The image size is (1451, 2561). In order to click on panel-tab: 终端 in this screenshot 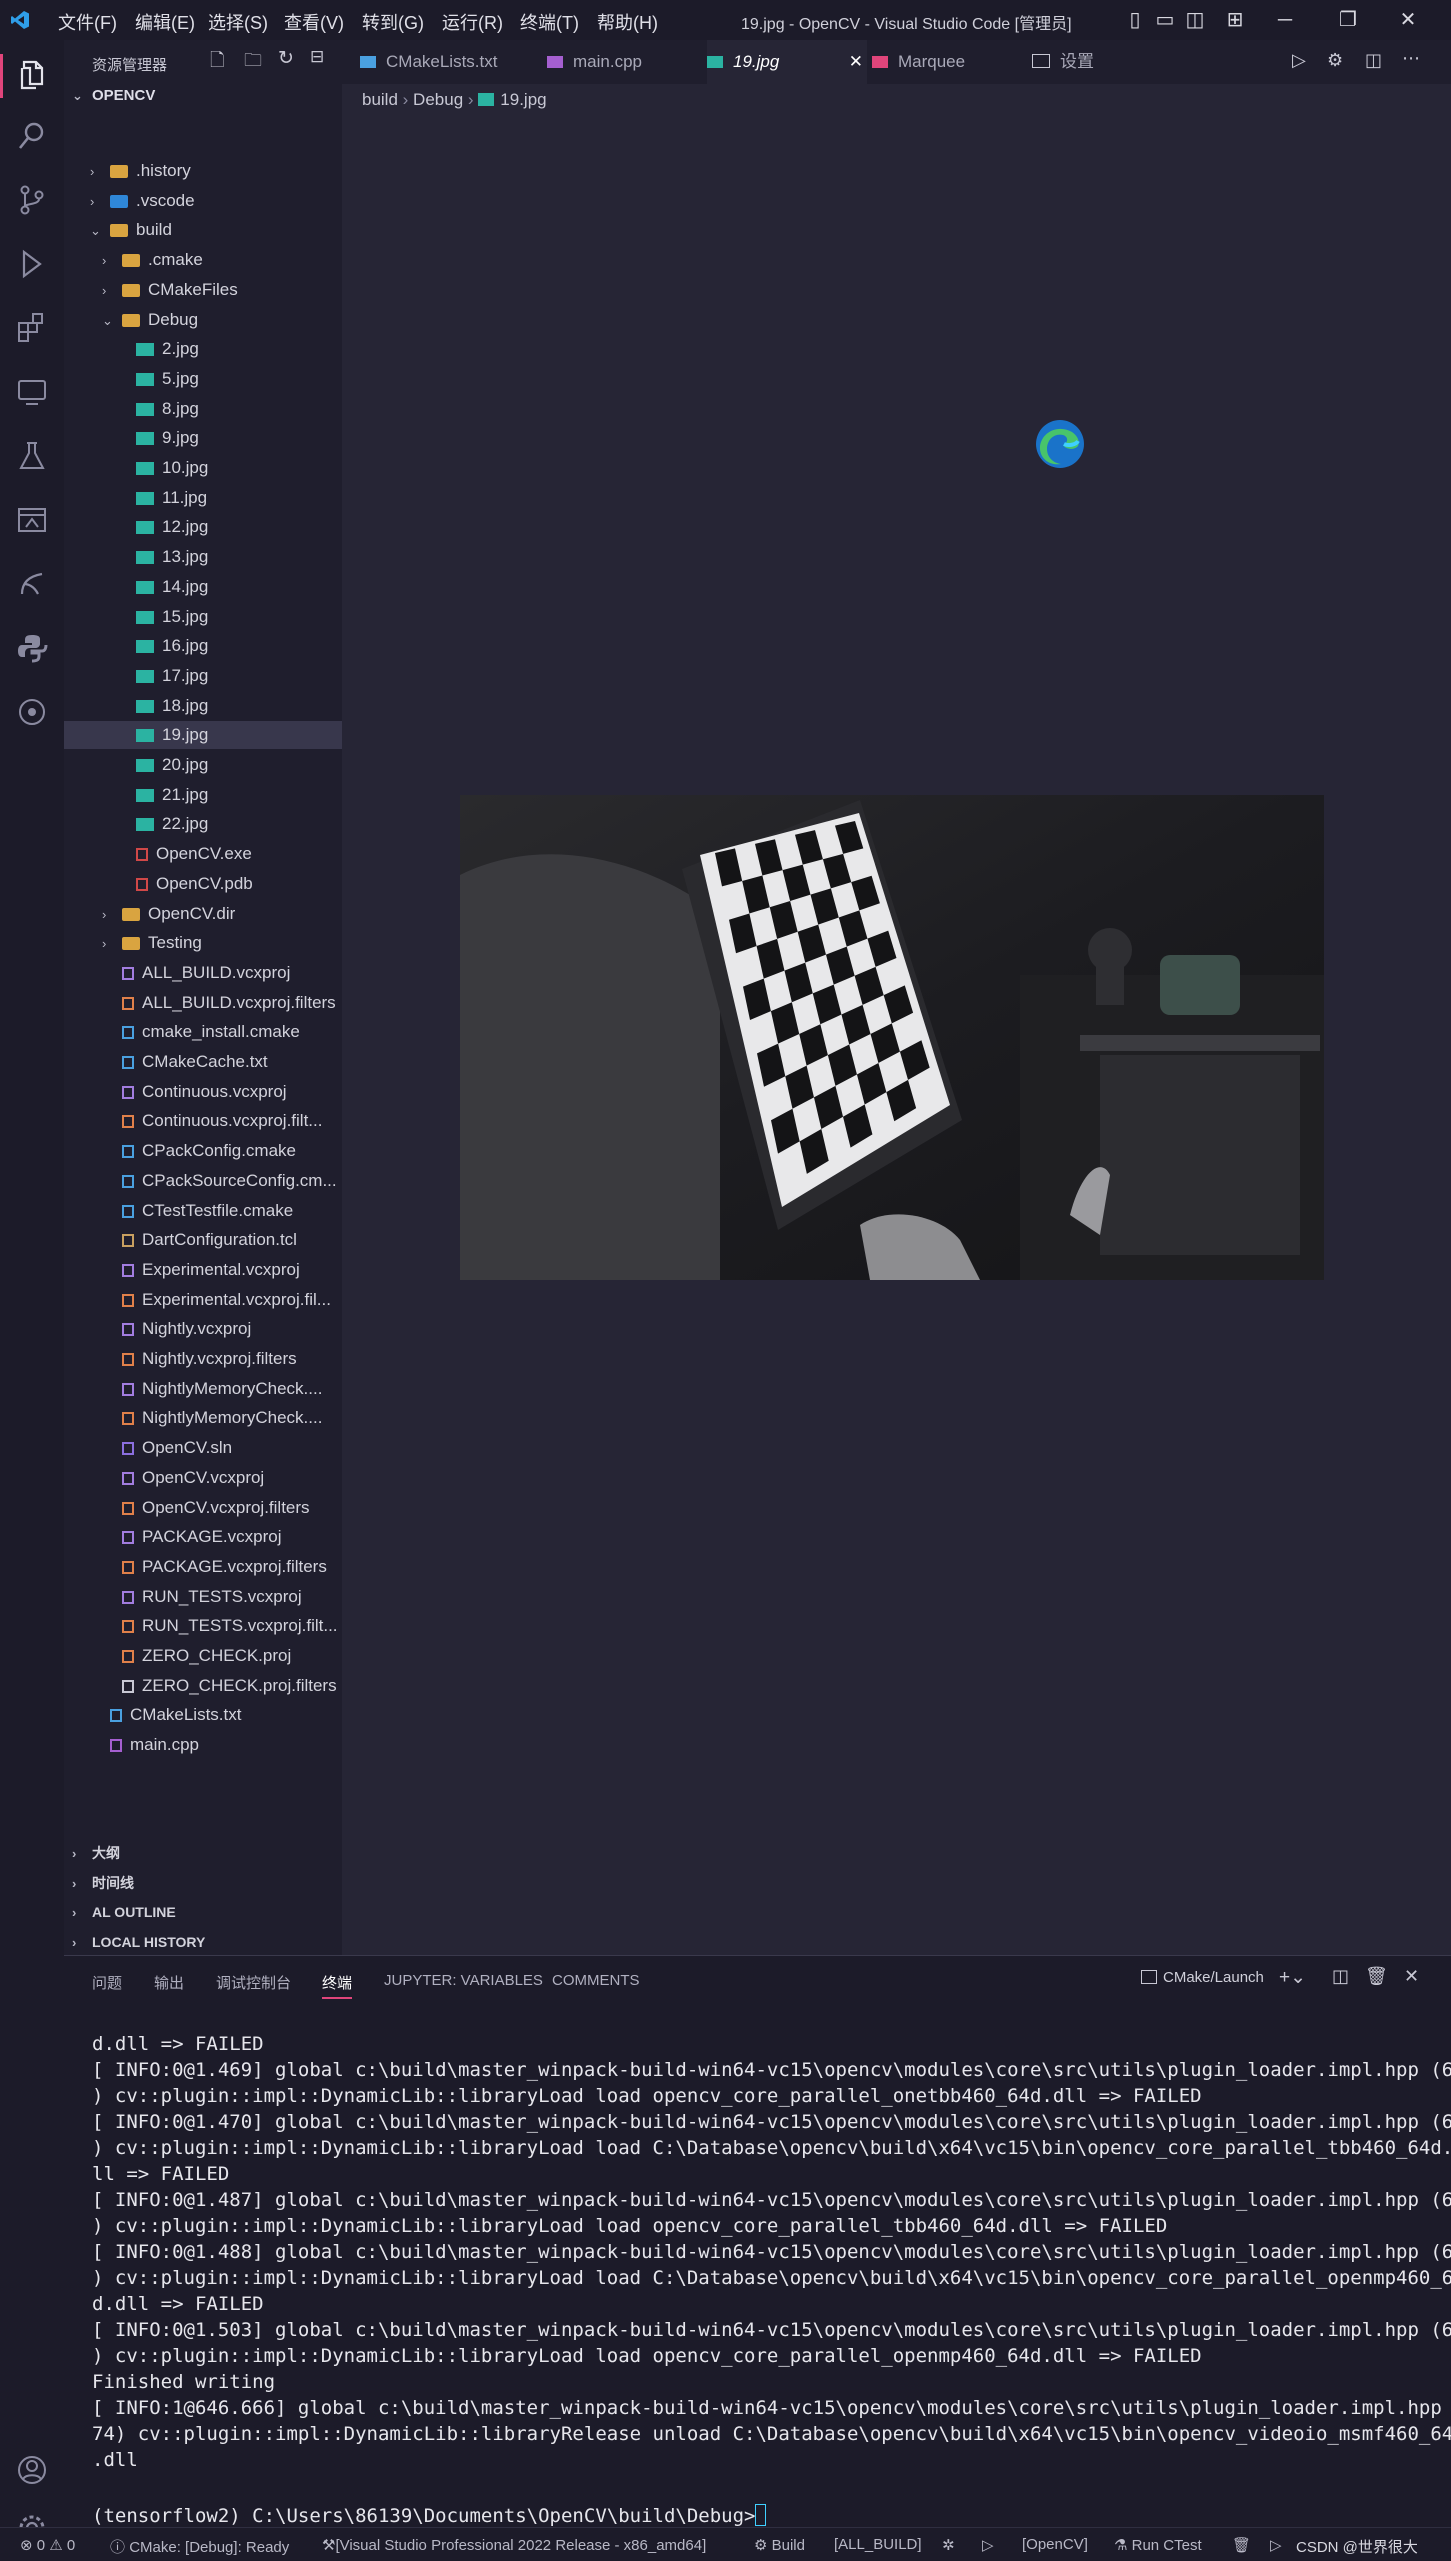, I will do `click(337, 1985)`.